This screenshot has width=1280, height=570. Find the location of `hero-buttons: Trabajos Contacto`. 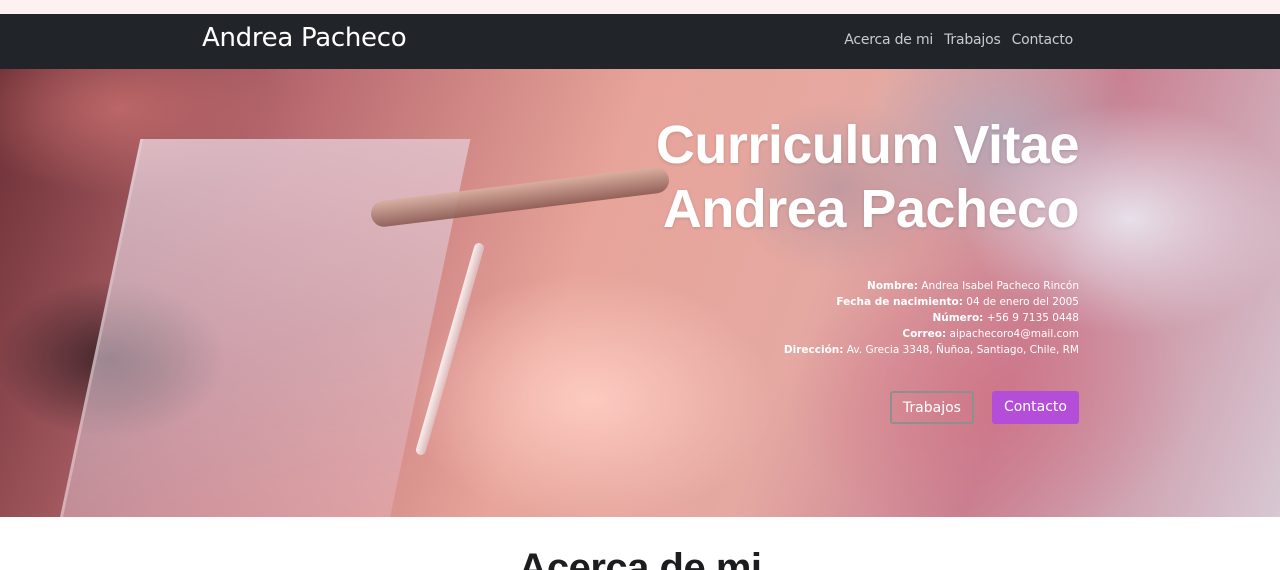

hero-buttons: Trabajos Contacto is located at coordinates (729, 407).